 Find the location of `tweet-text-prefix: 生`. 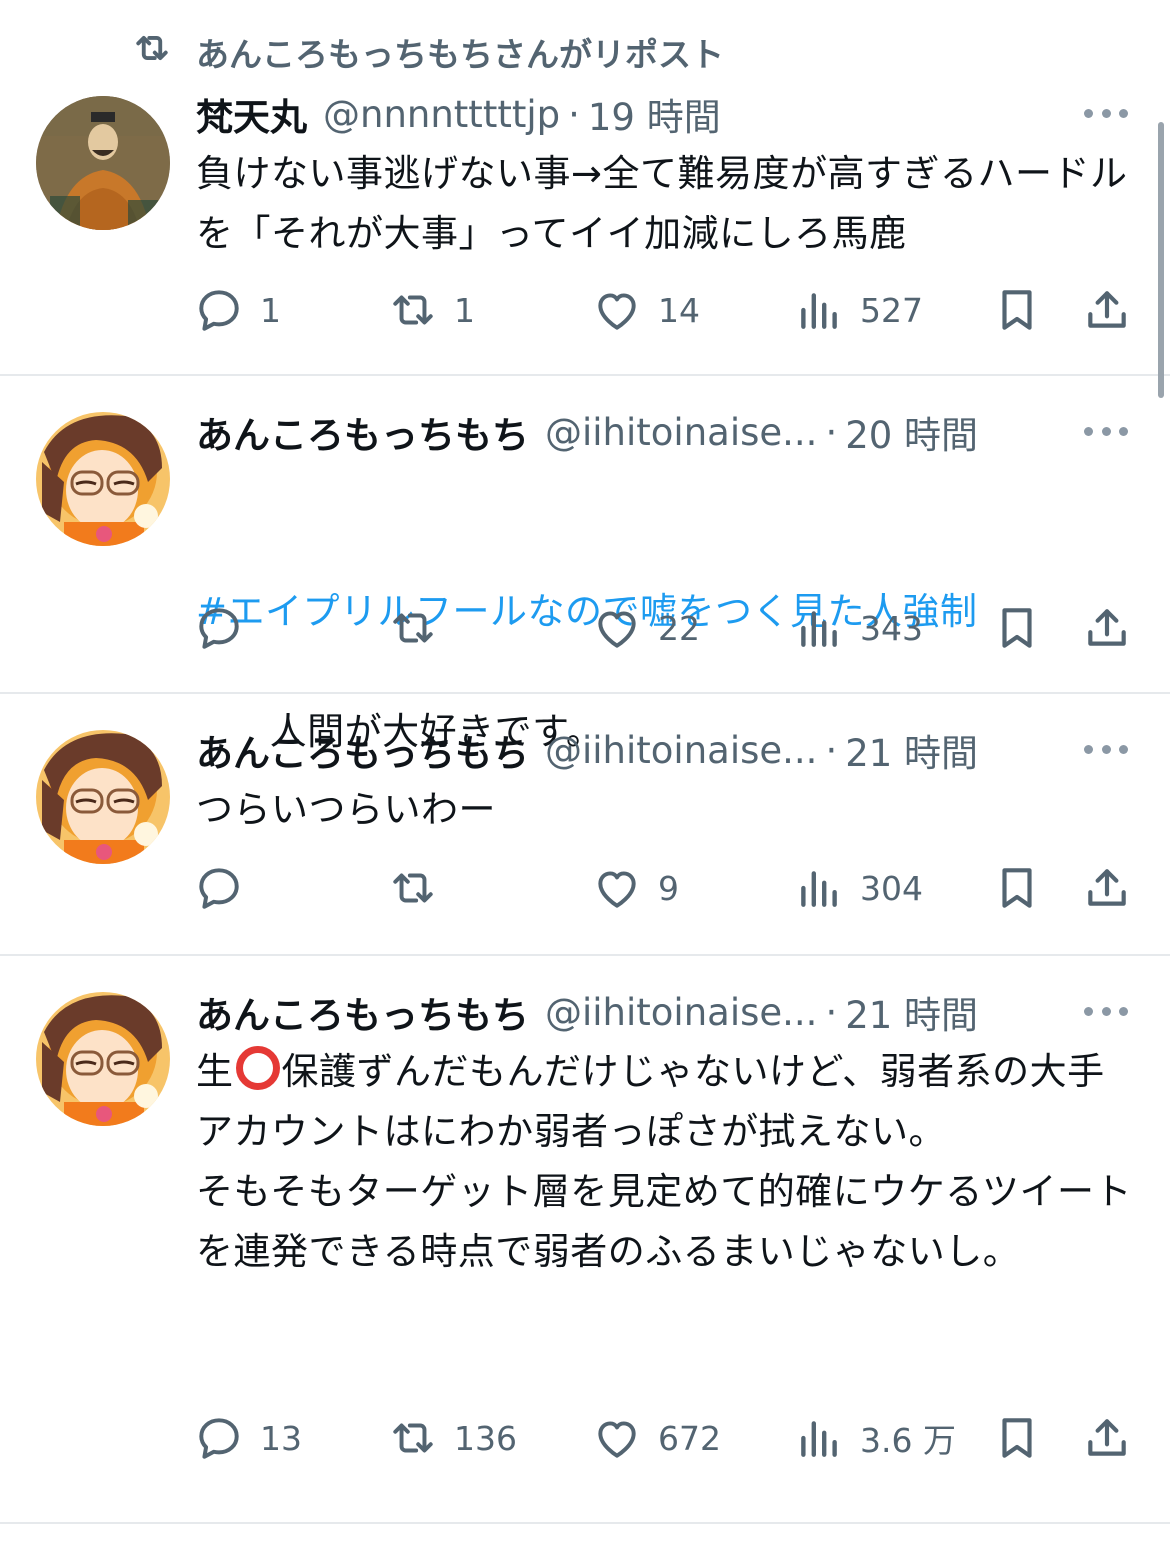

tweet-text-prefix: 生 is located at coordinates (215, 1071).